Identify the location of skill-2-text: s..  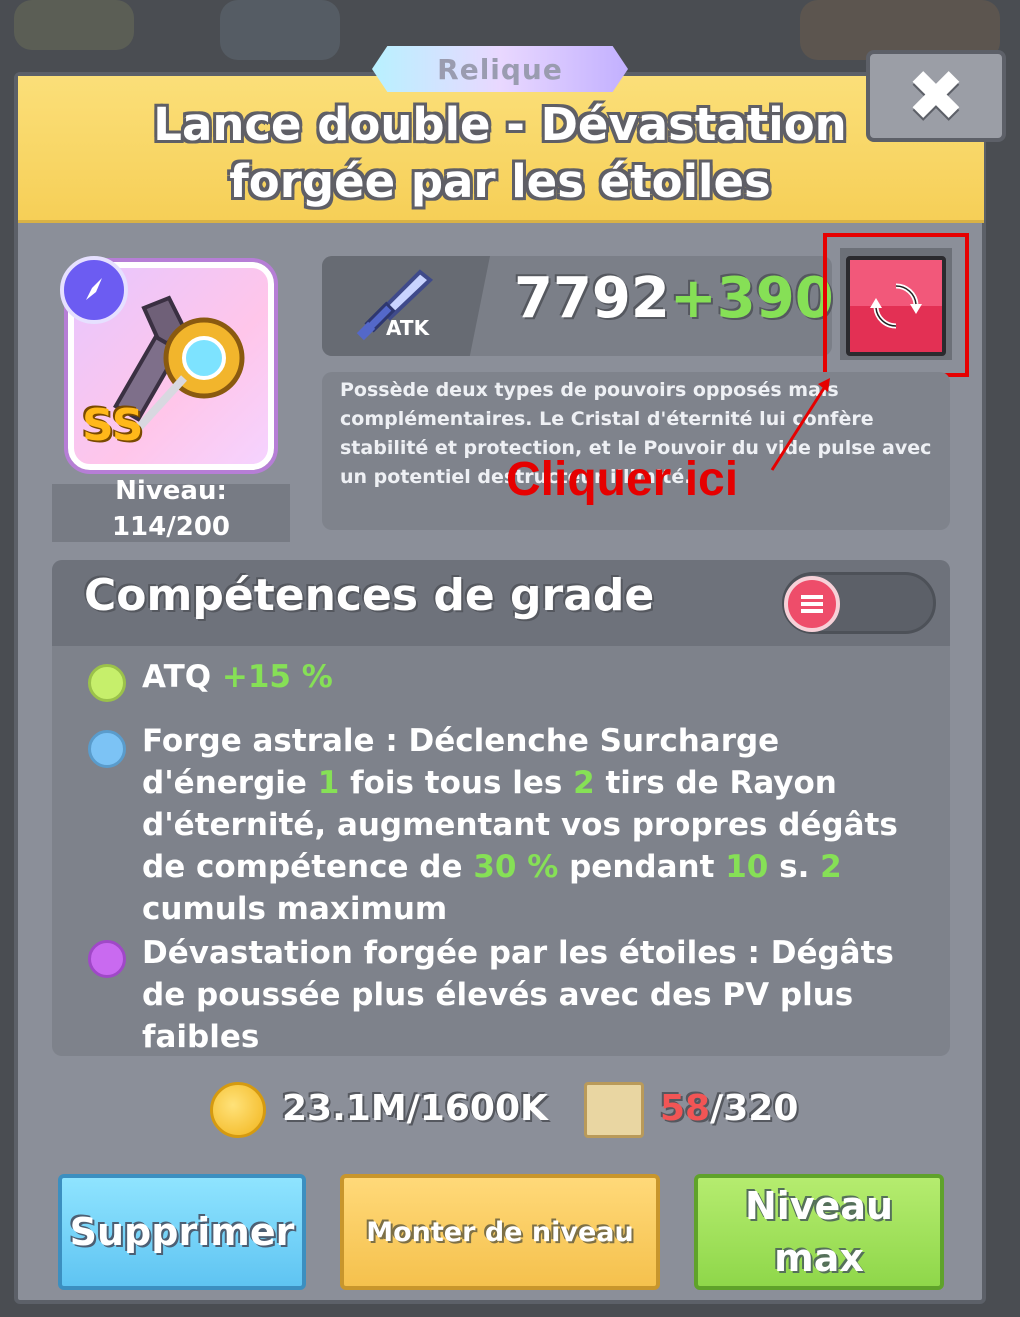
(794, 867).